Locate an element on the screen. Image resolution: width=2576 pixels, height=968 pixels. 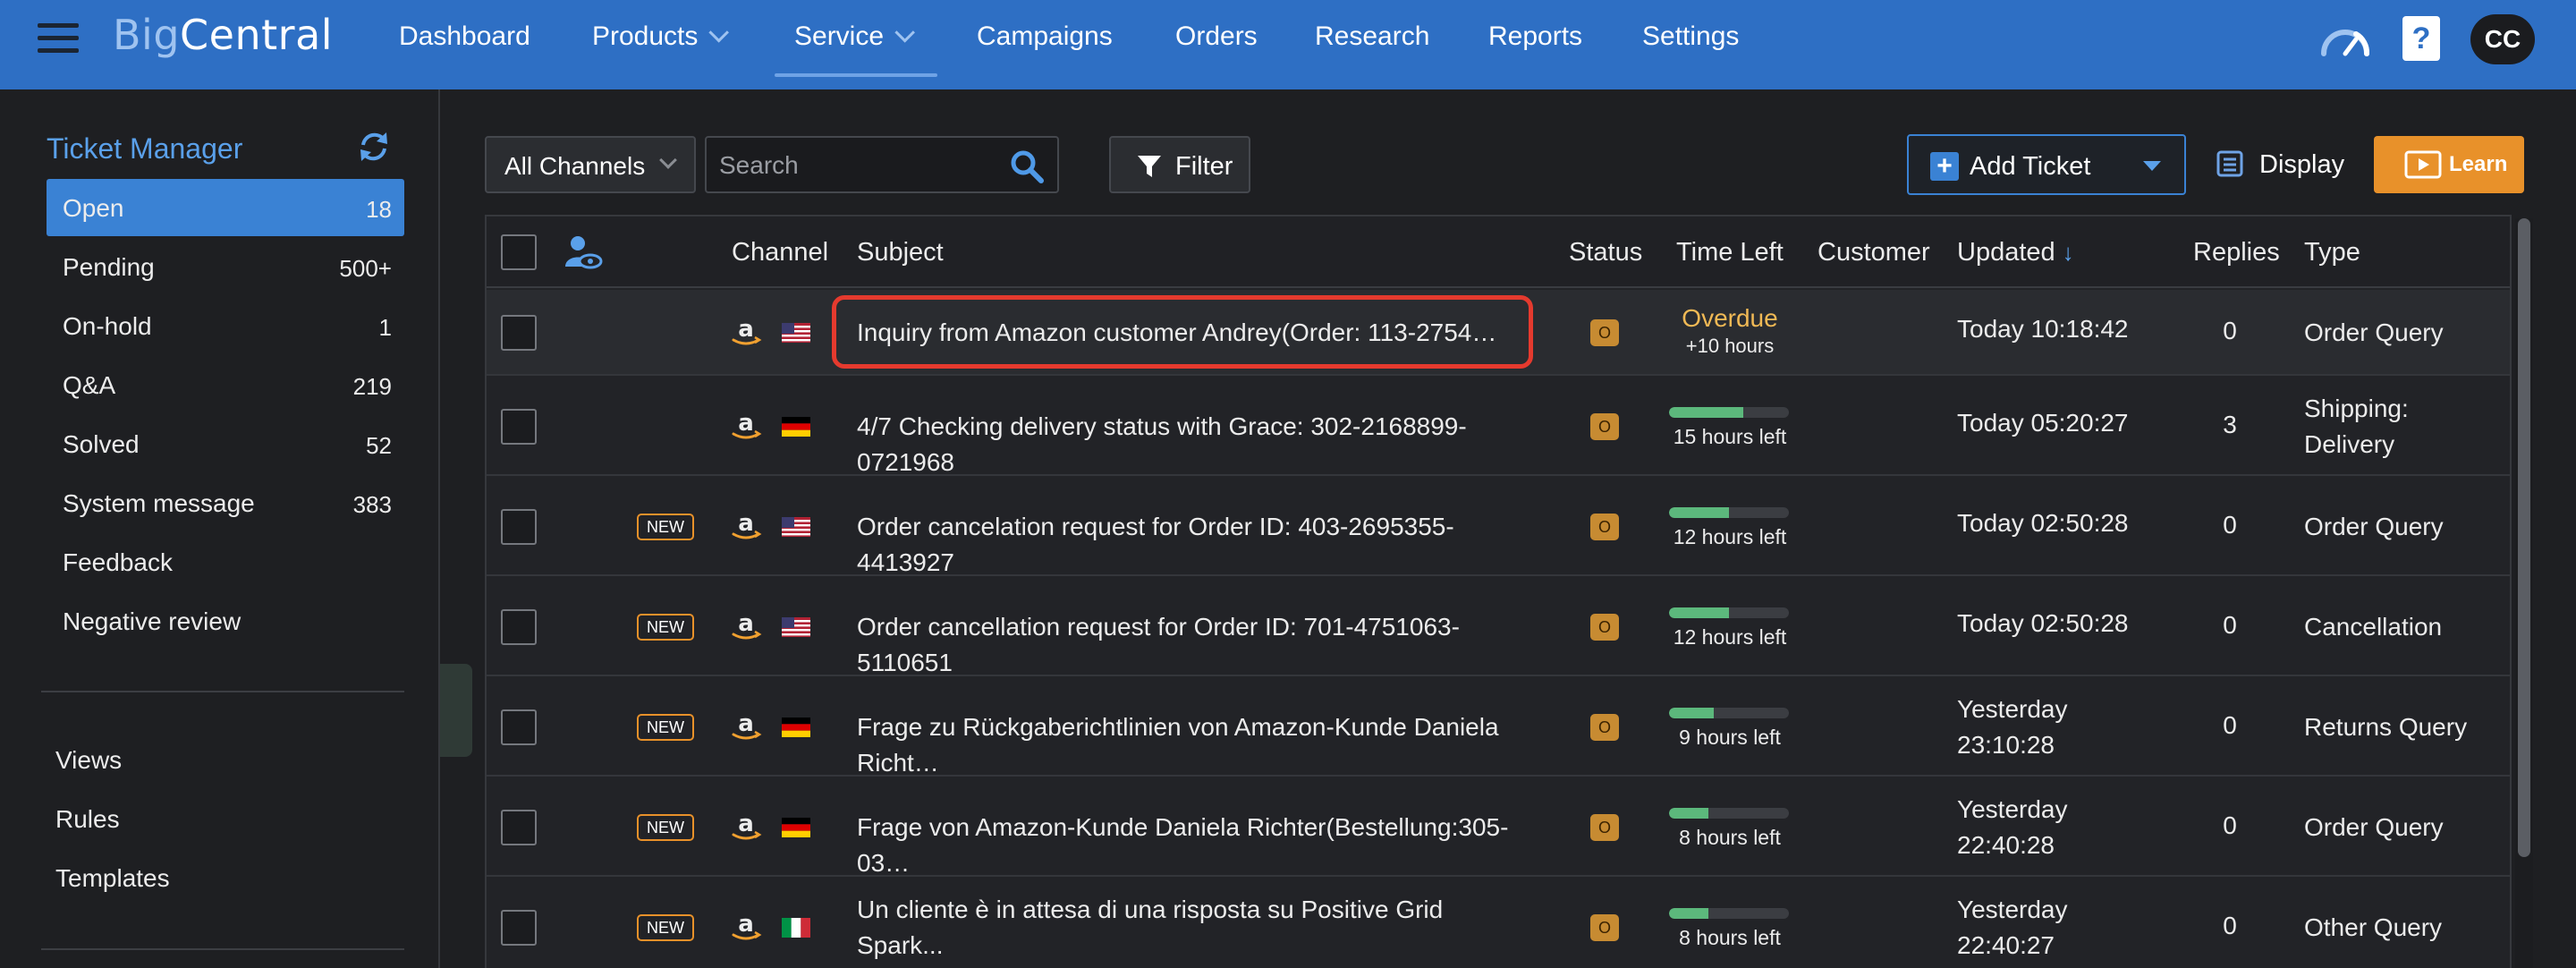
video-play-icon is located at coordinates (2423, 164).